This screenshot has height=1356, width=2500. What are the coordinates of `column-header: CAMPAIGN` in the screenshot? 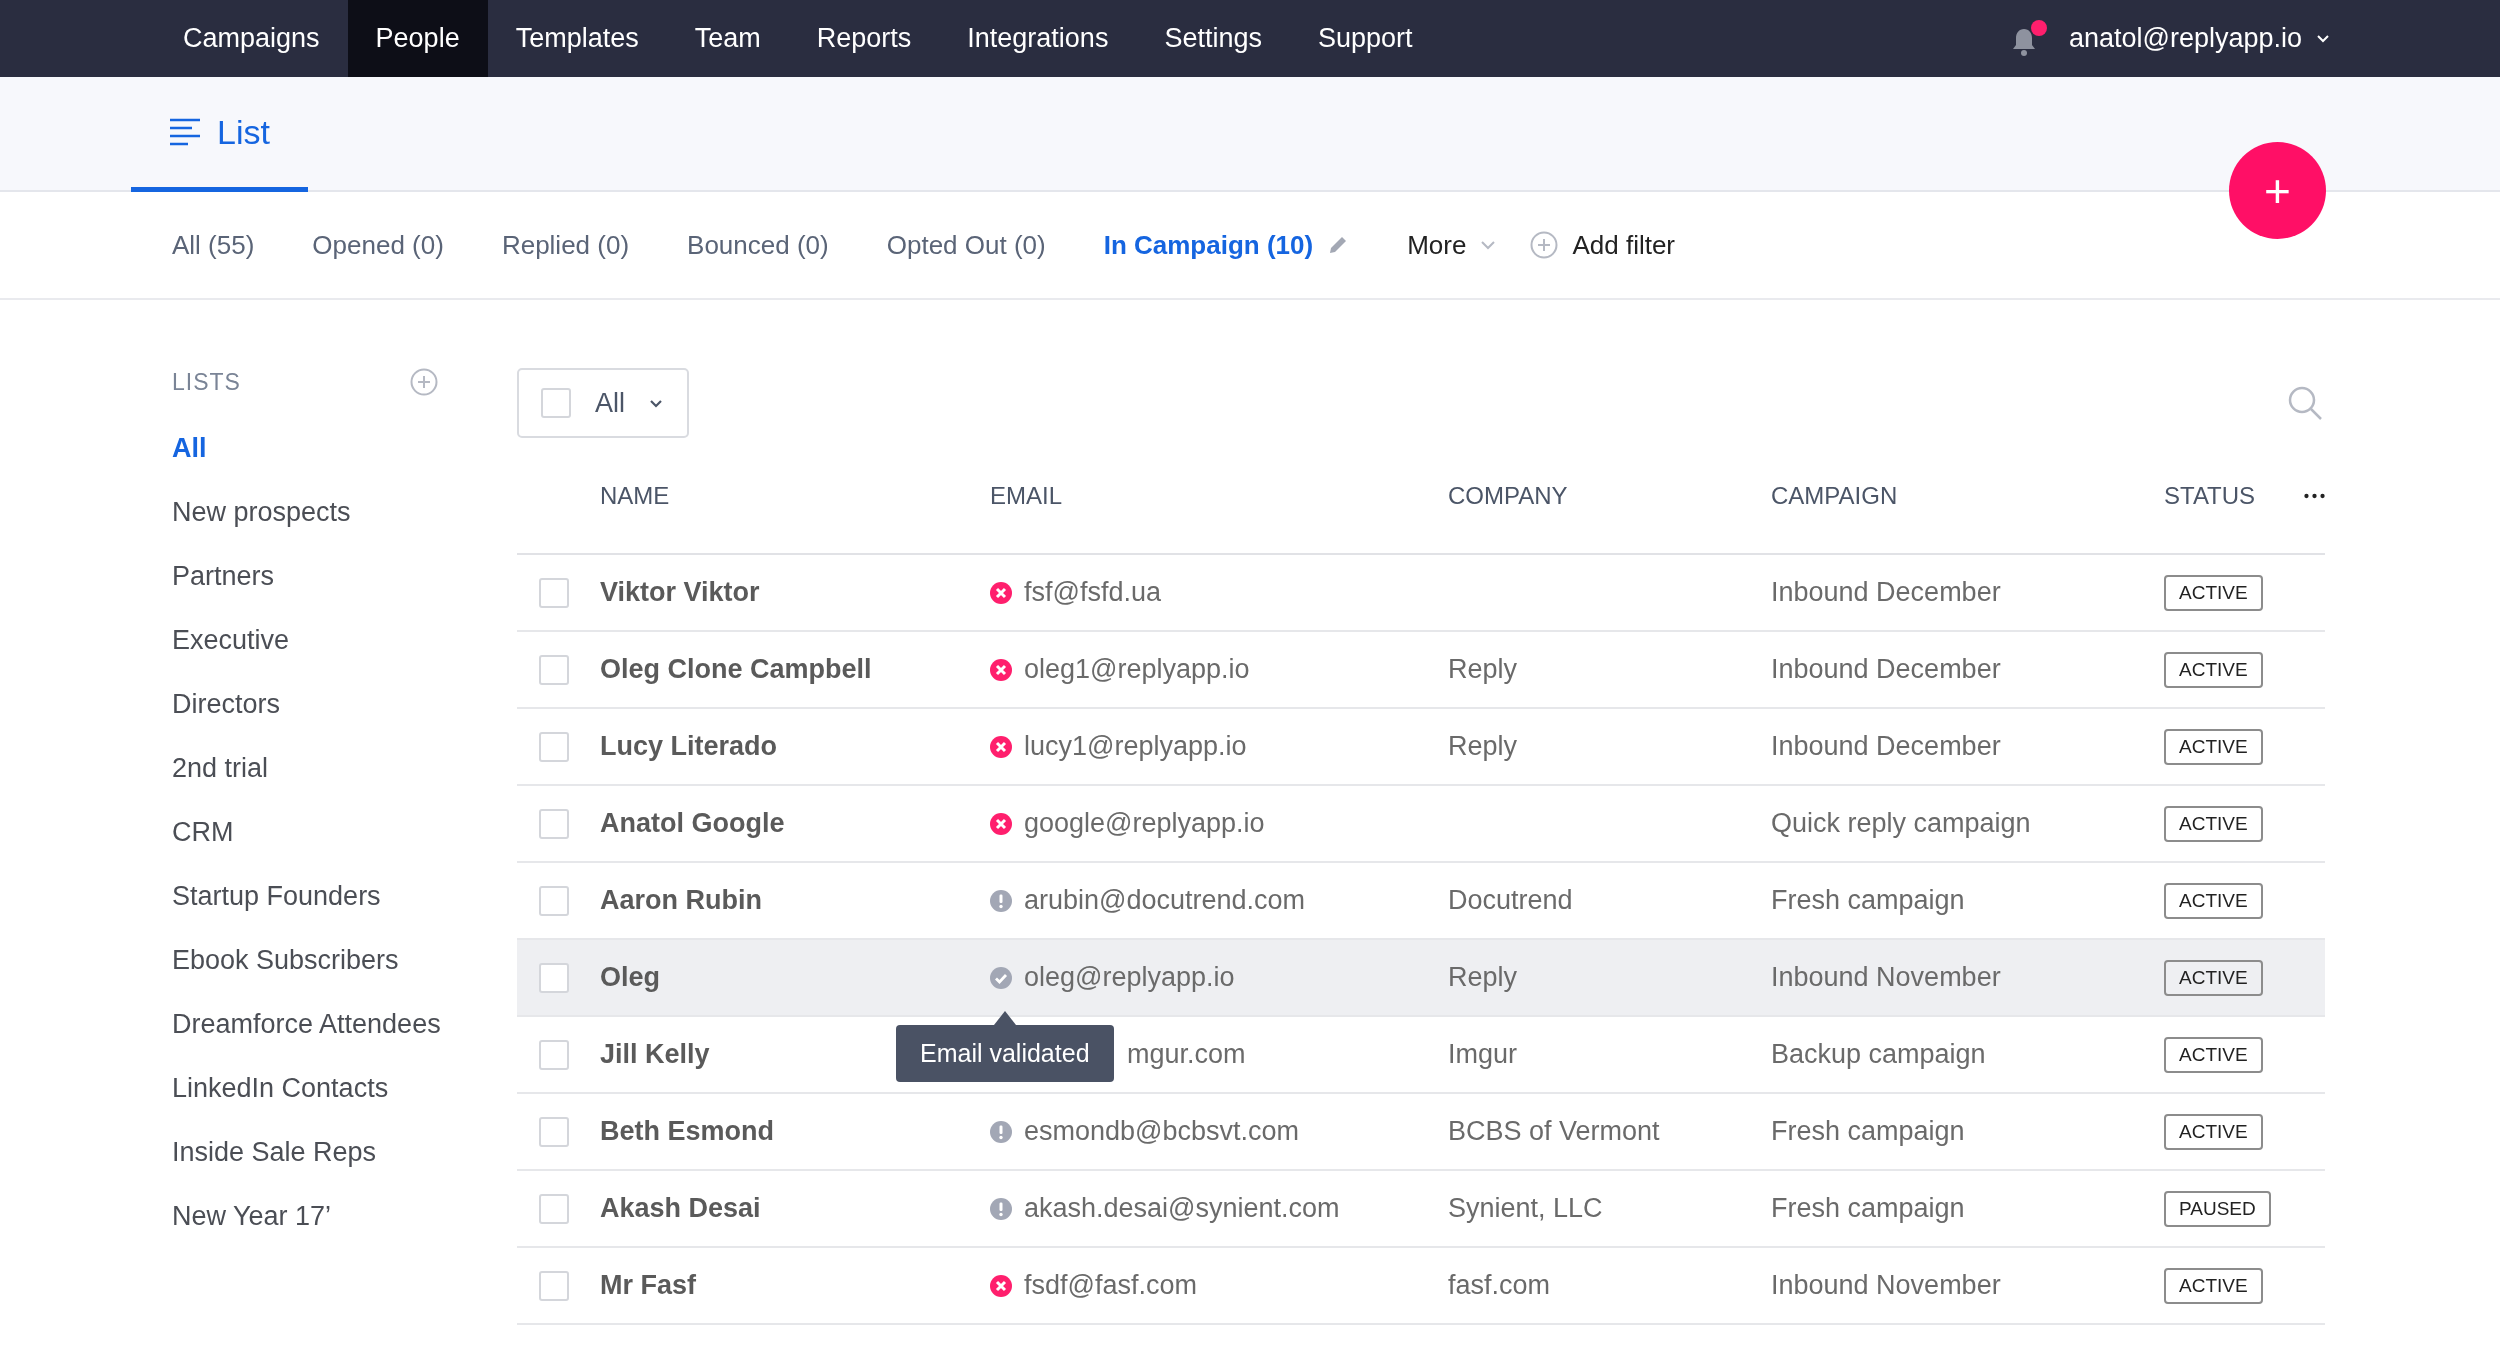 It's located at (1834, 495).